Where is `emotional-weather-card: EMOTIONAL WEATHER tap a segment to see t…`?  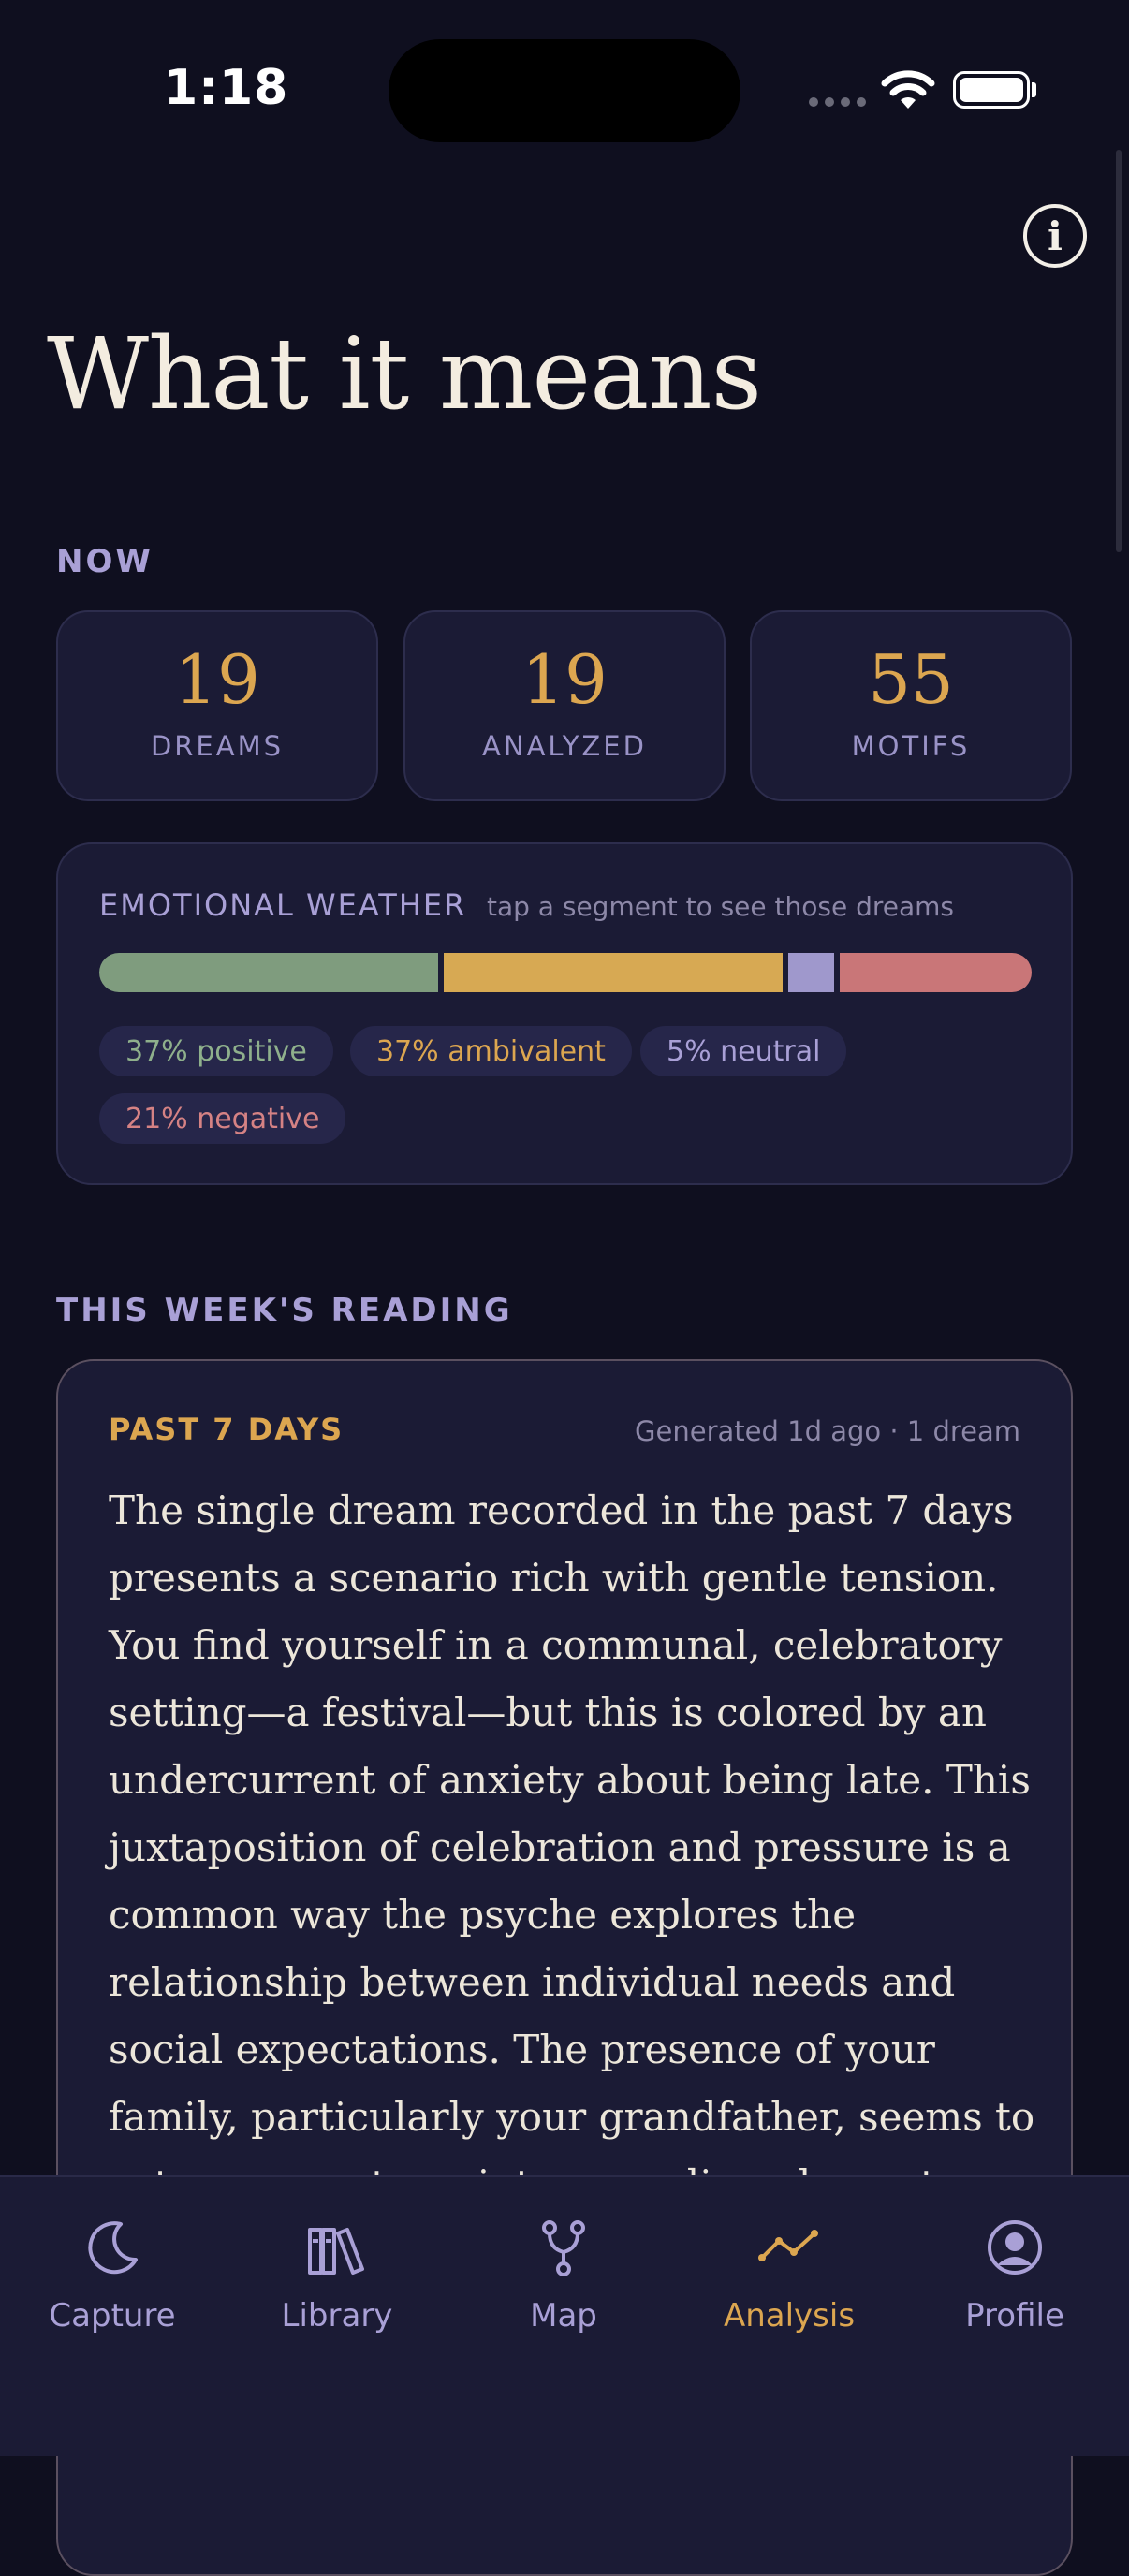 emotional-weather-card: EMOTIONAL WEATHER tap a segment to see t… is located at coordinates (564, 1014).